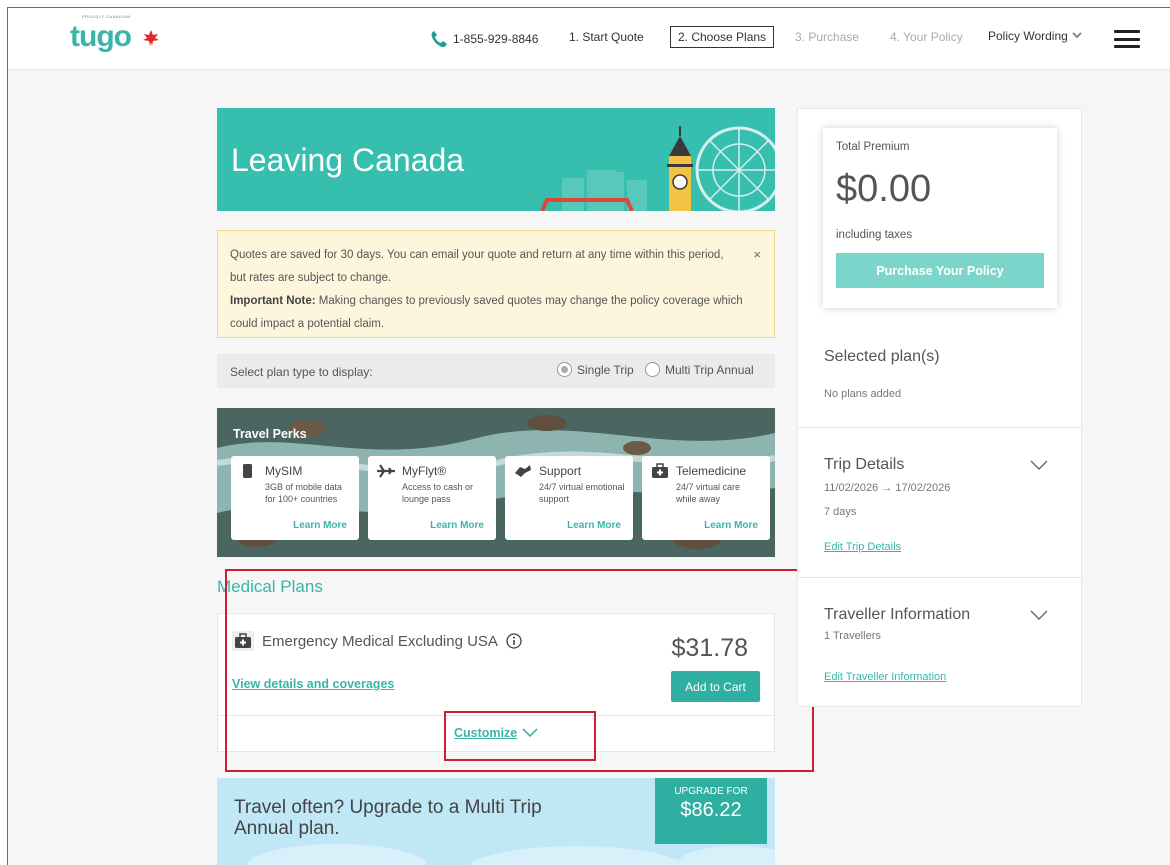 Image resolution: width=1170 pixels, height=865 pixels. What do you see at coordinates (523, 471) in the screenshot?
I see `support-icon` at bounding box center [523, 471].